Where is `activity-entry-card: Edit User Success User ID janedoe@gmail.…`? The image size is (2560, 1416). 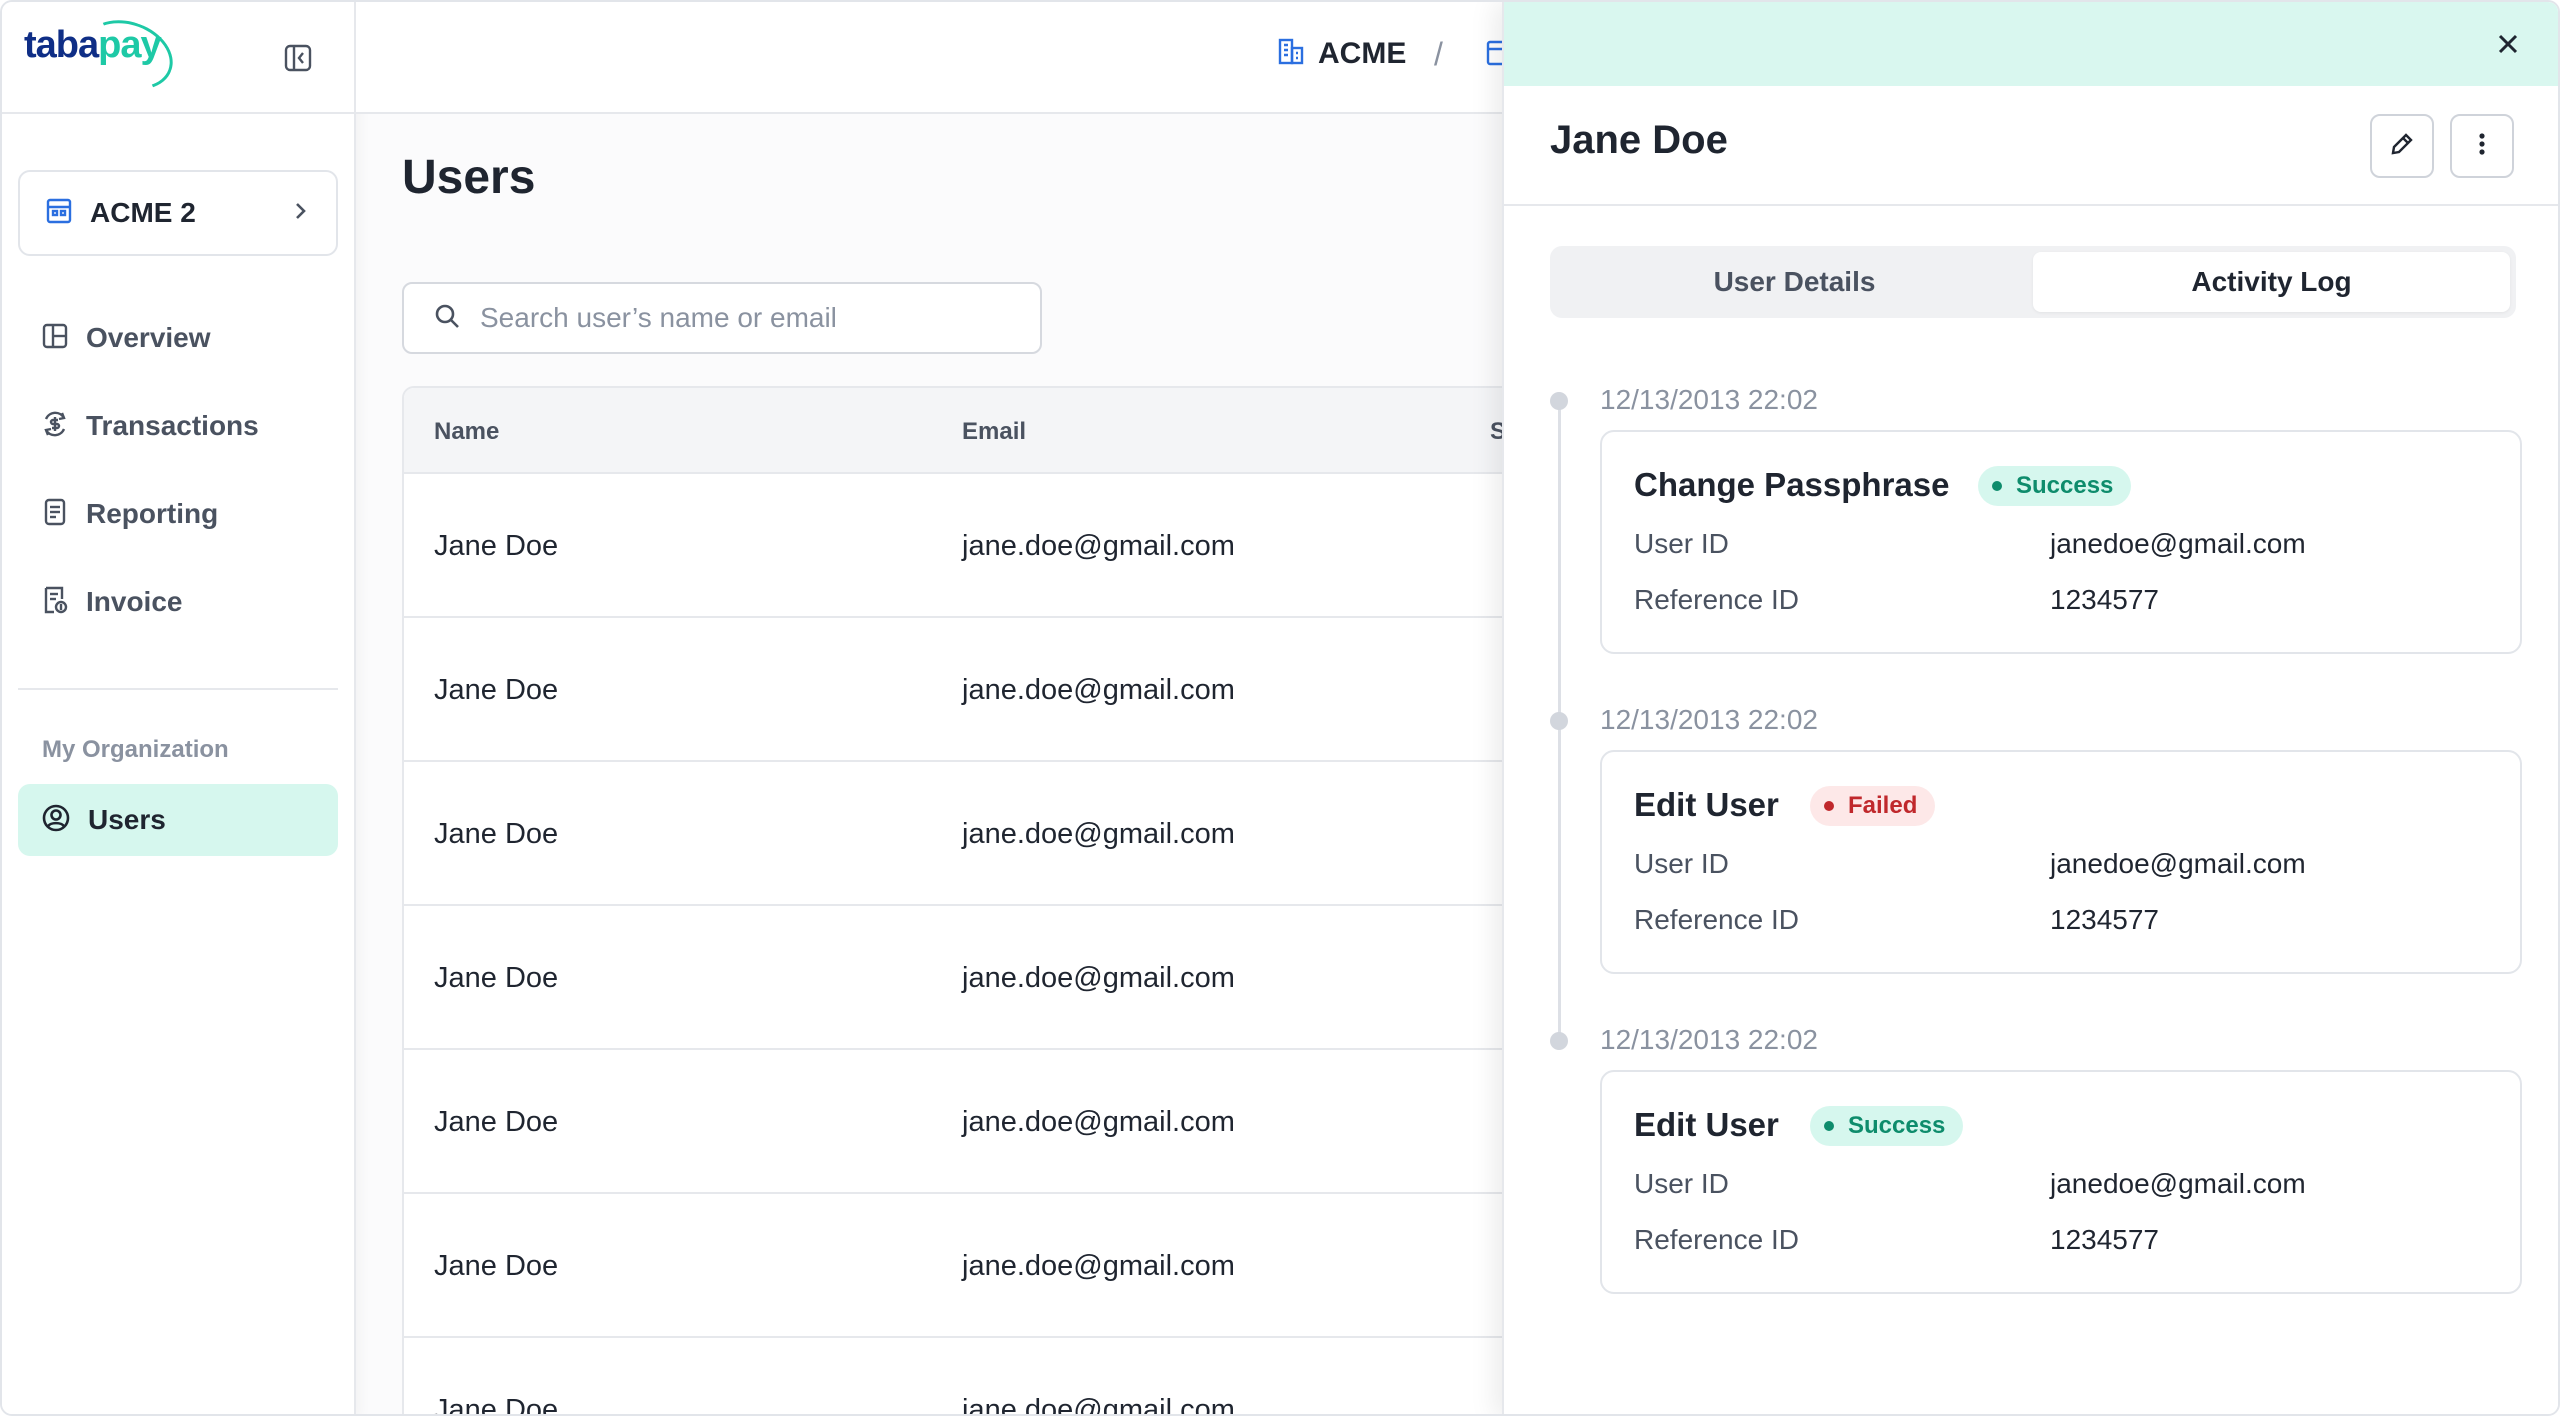 activity-entry-card: Edit User Success User ID janedoe@gmail.… is located at coordinates (2061, 1182).